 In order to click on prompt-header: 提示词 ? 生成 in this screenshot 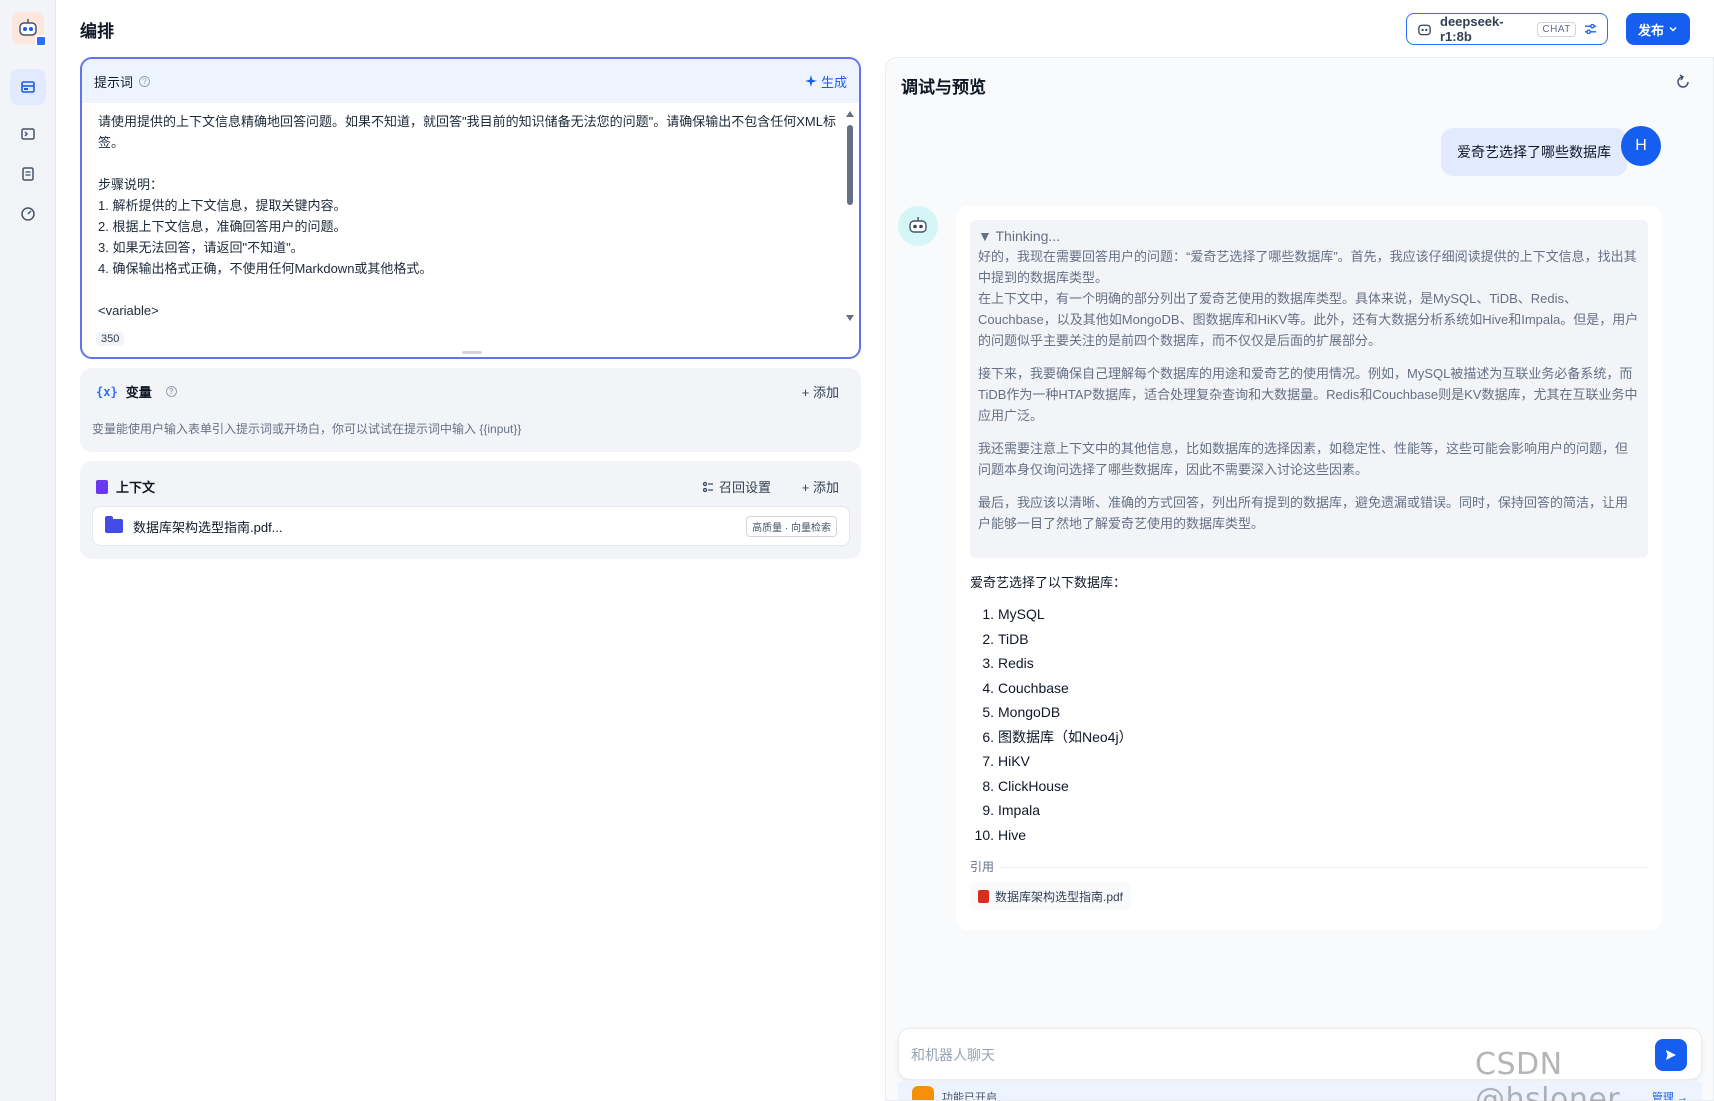, I will do `click(470, 81)`.